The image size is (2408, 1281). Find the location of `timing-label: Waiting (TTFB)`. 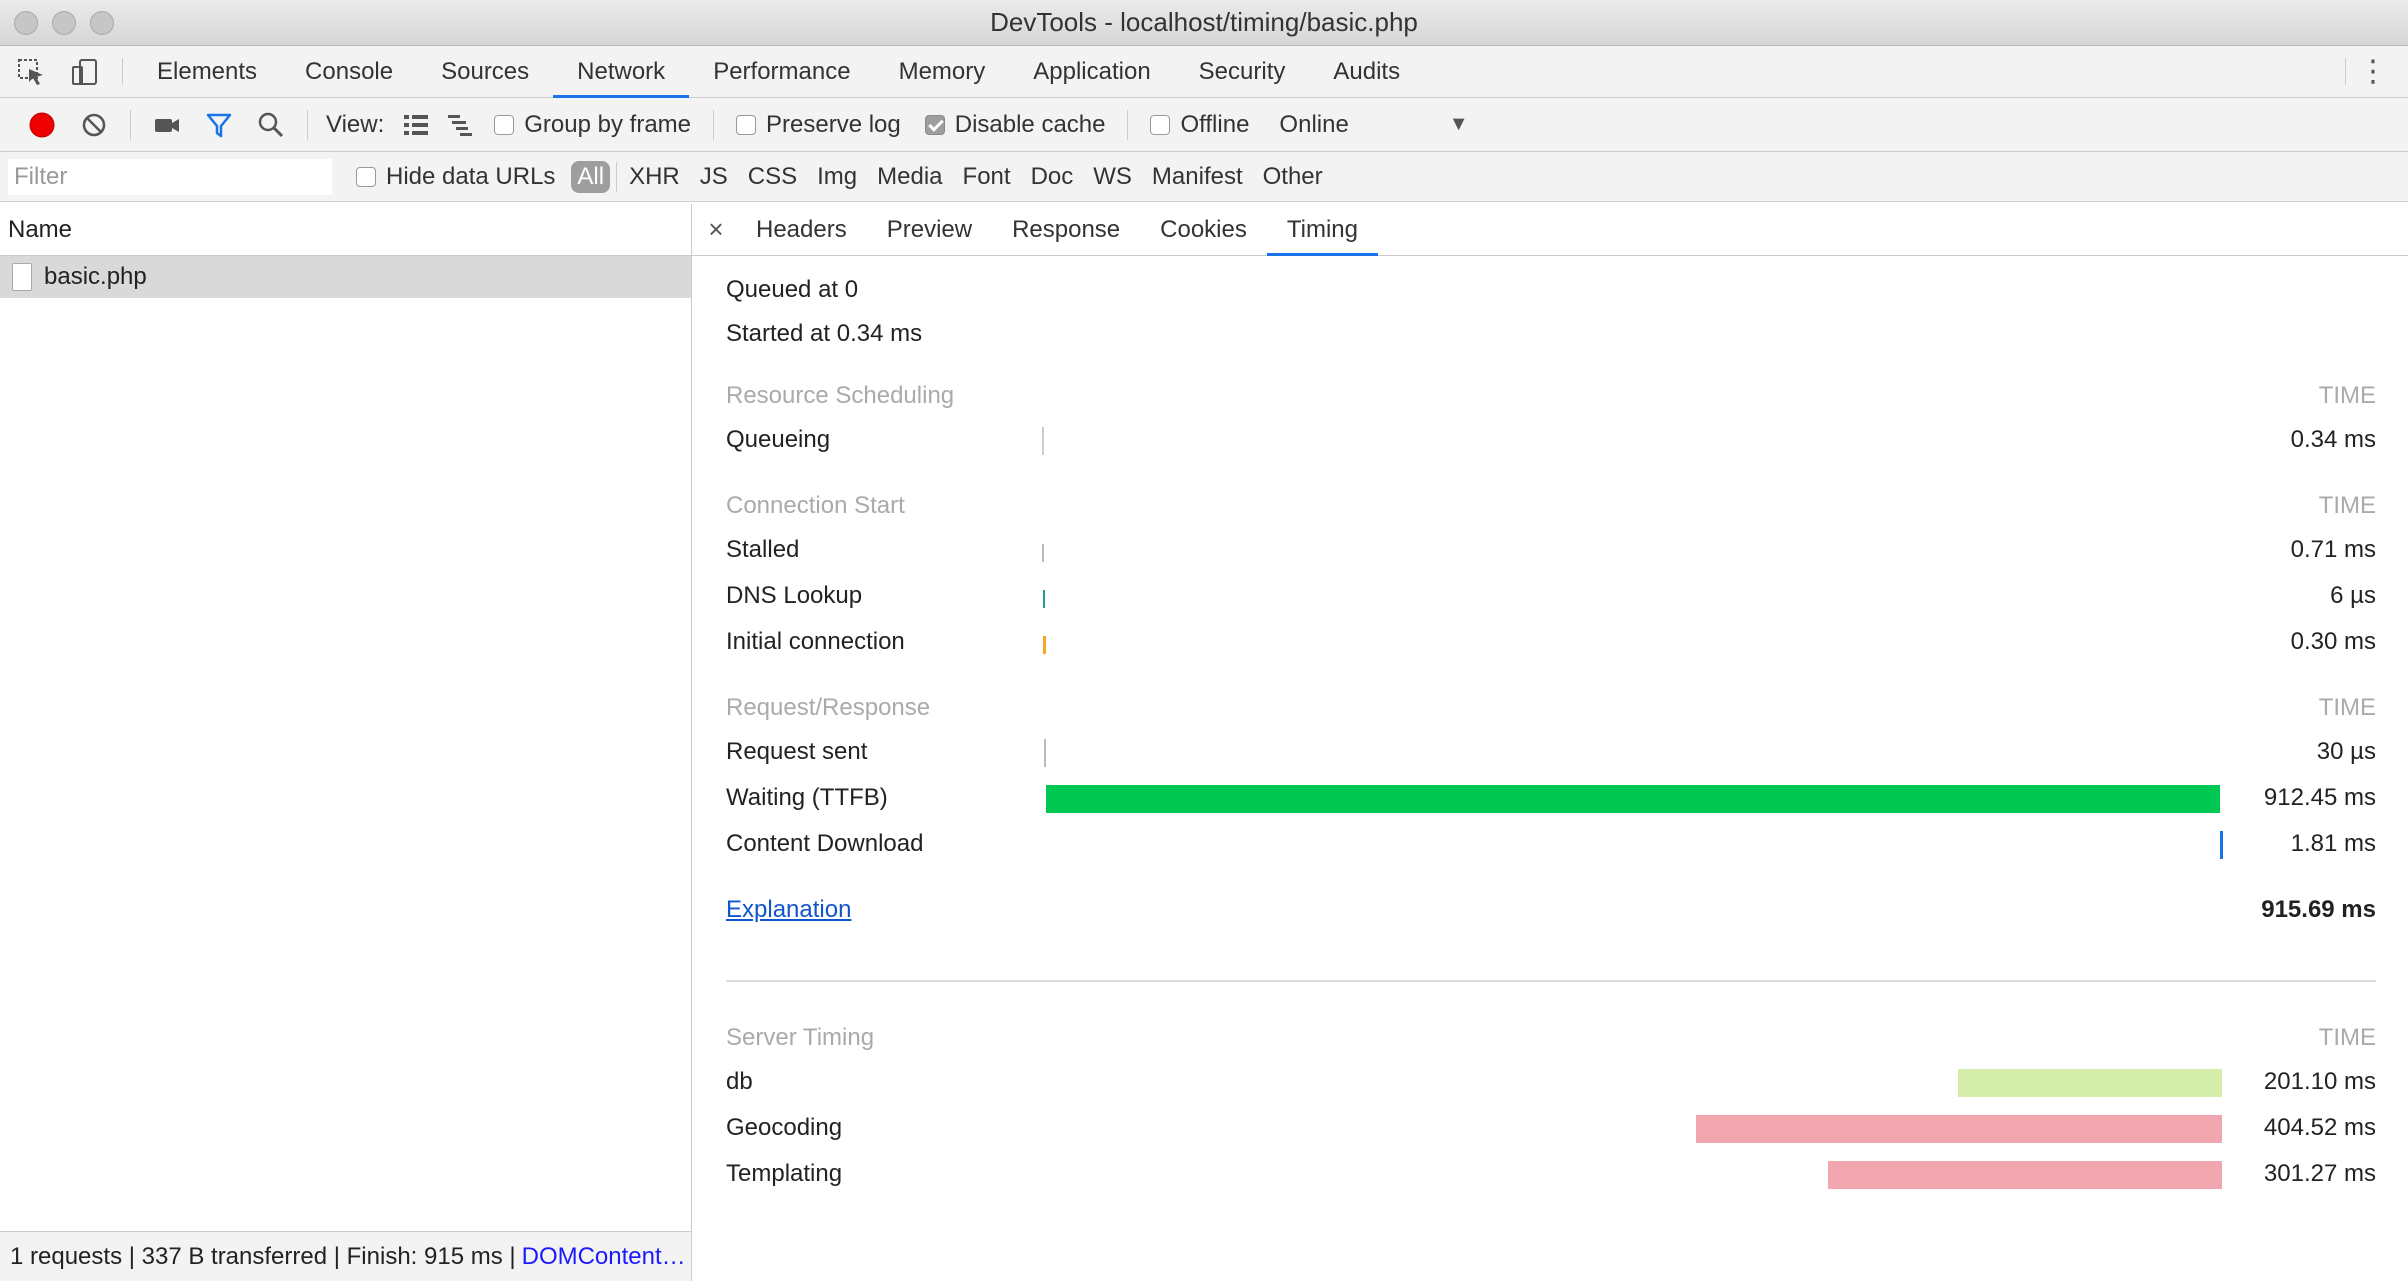

timing-label: Waiting (TTFB) is located at coordinates (807, 797).